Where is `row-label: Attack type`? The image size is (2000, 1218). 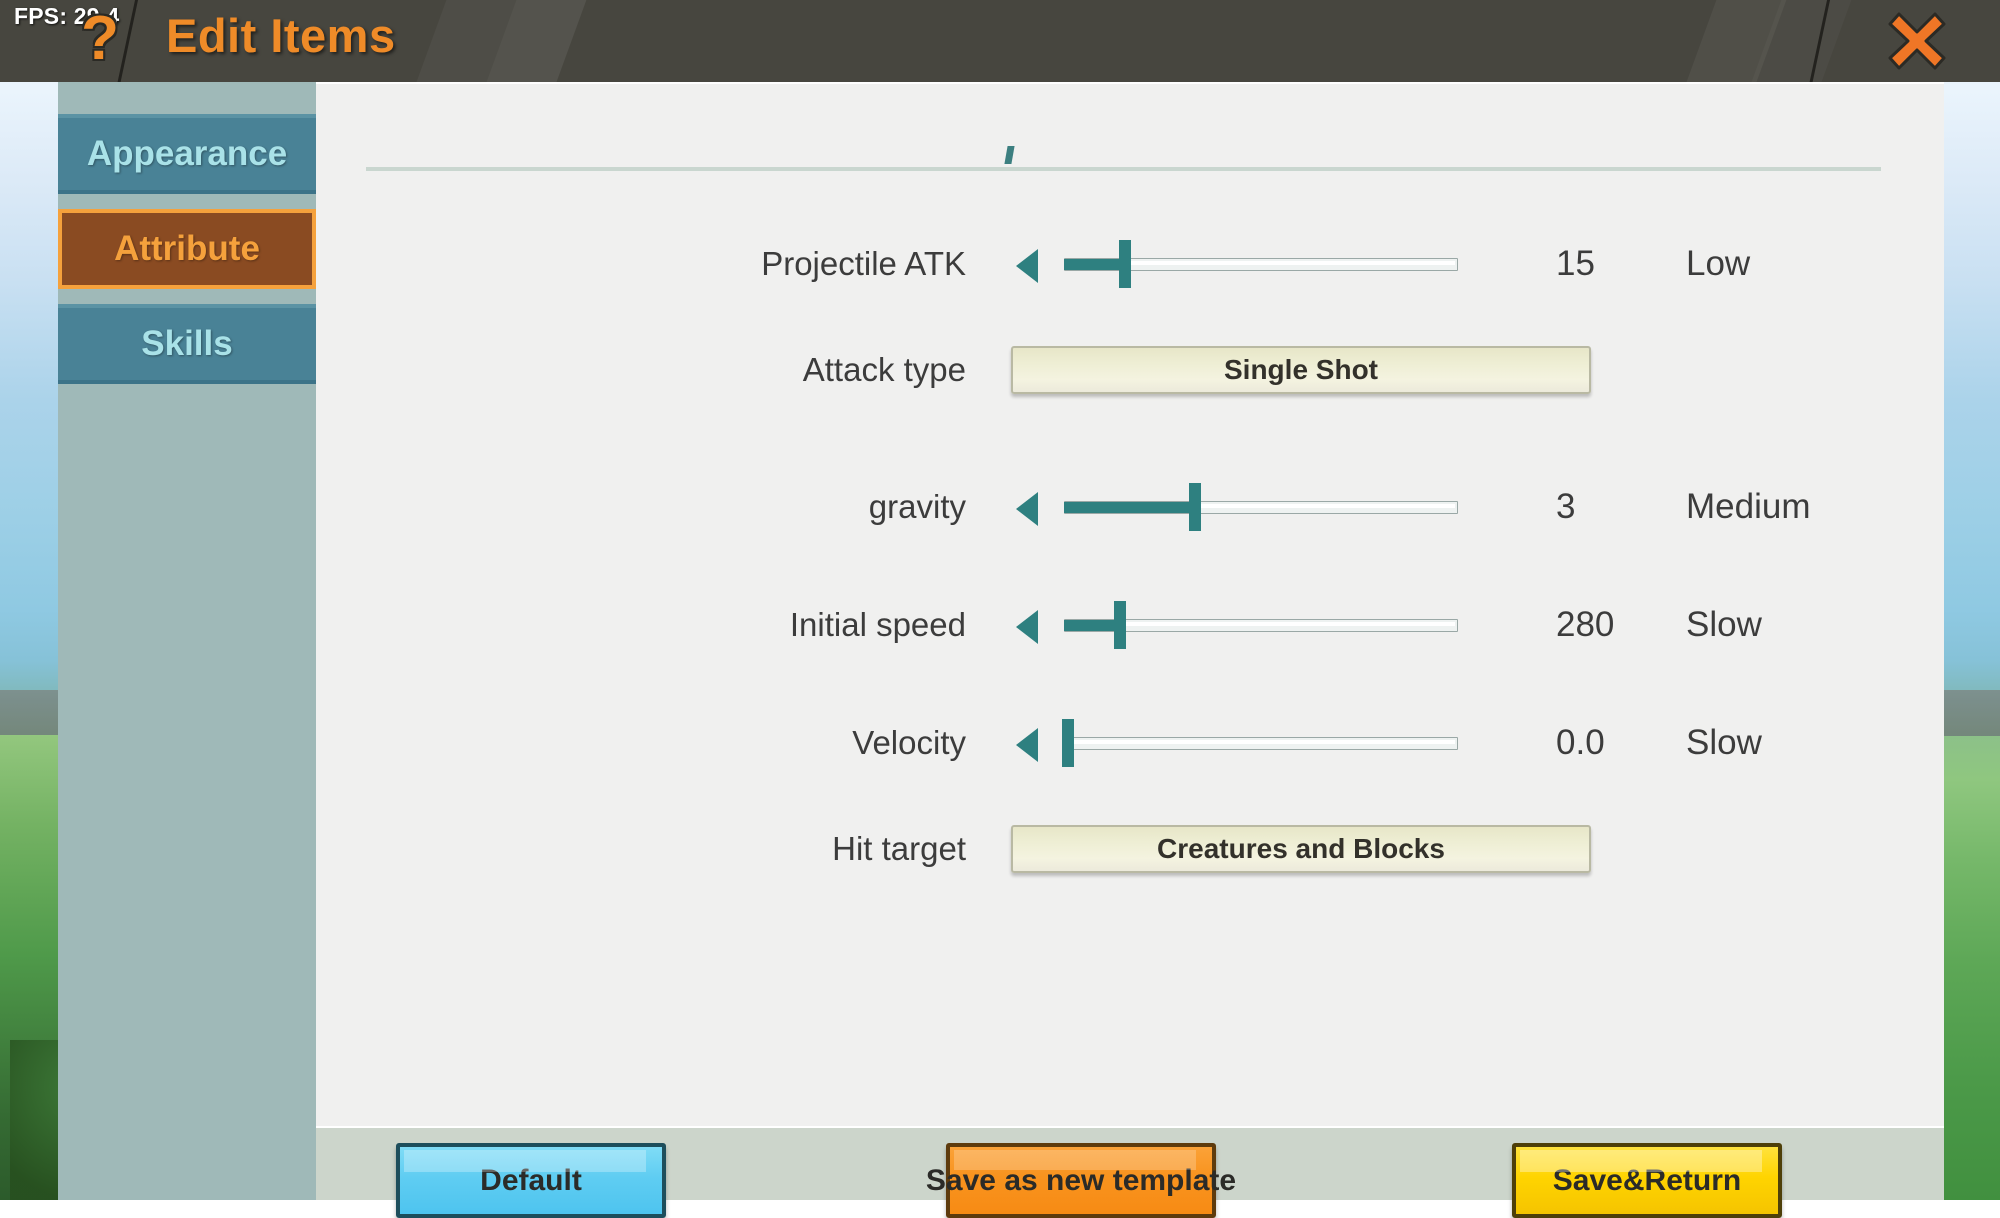 row-label: Attack type is located at coordinates (721, 370).